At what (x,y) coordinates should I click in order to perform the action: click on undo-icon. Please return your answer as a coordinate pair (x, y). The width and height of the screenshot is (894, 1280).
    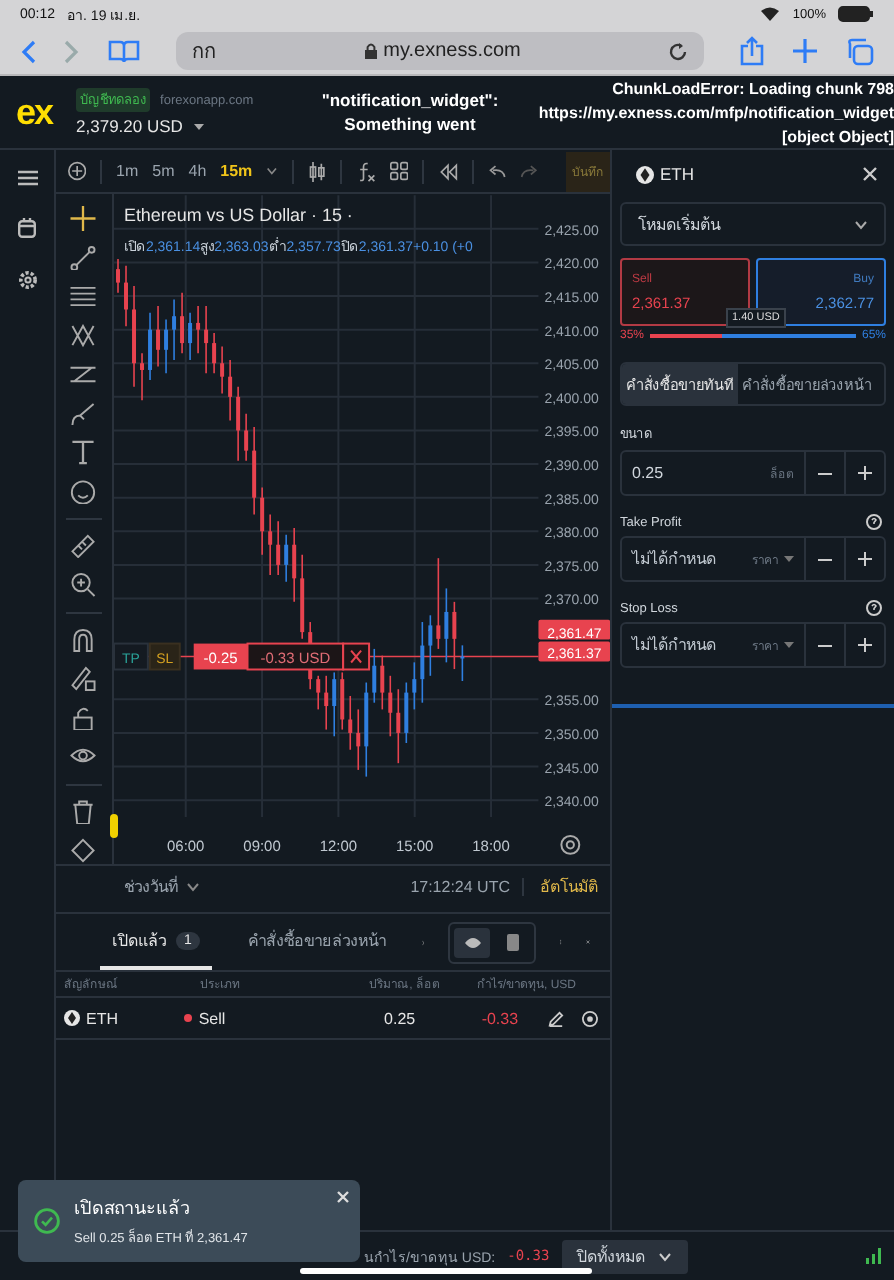
    Looking at the image, I should click on (496, 171).